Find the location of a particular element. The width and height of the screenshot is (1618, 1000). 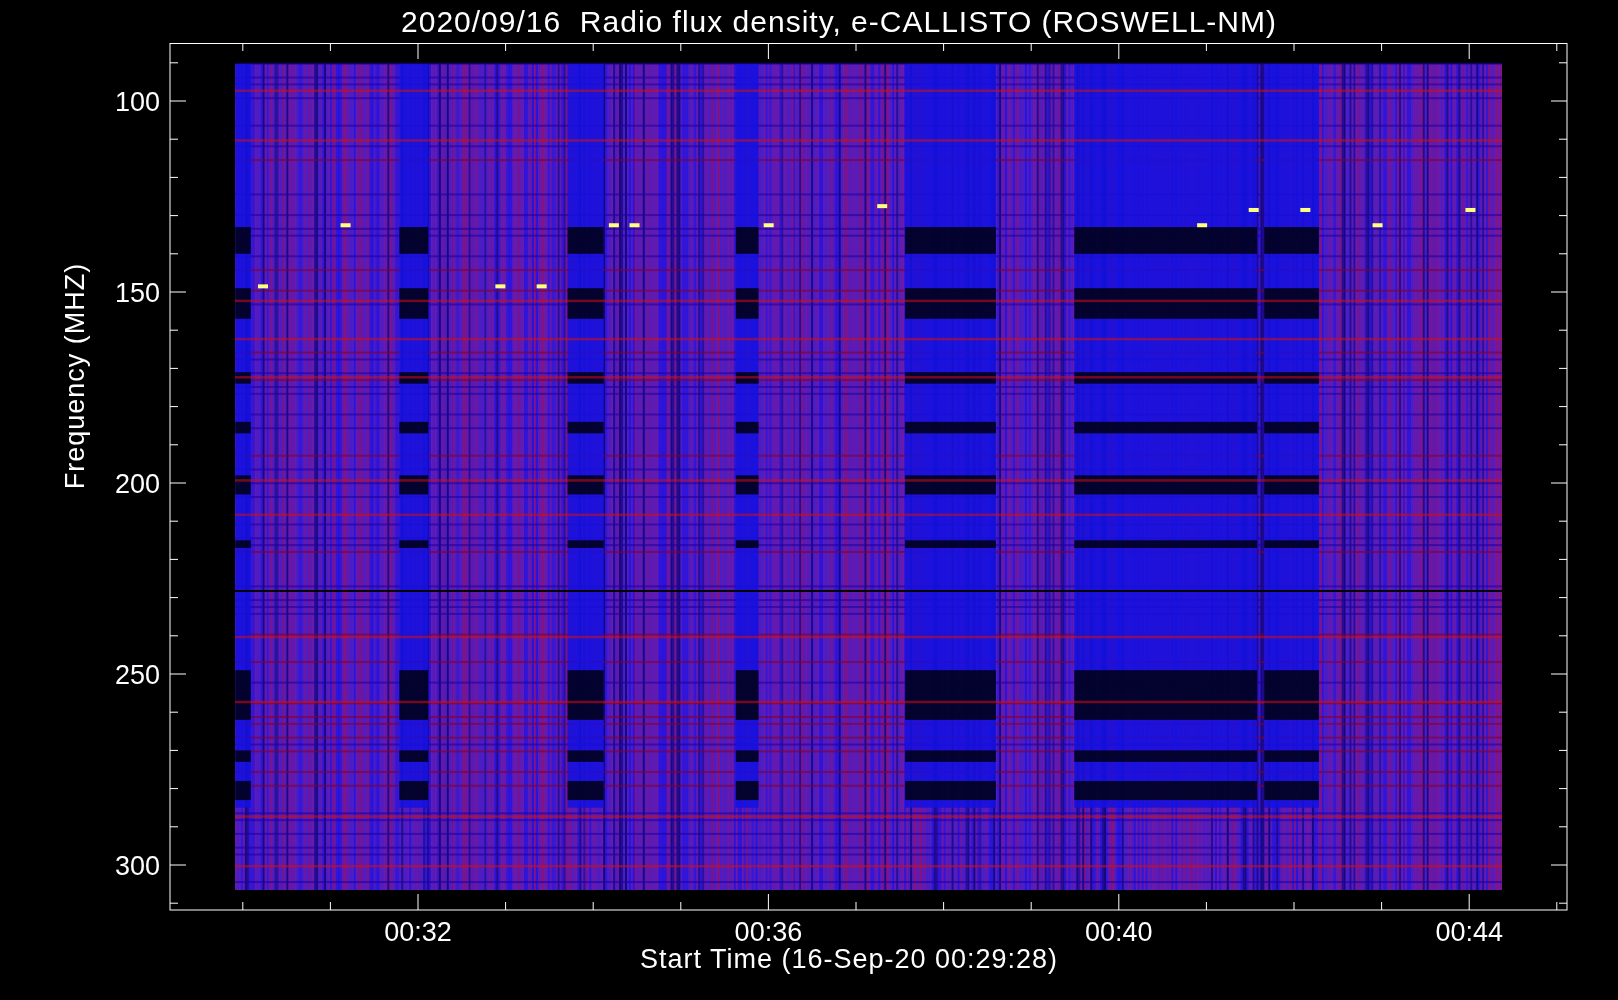

tick-label: 300 is located at coordinates (137, 866).